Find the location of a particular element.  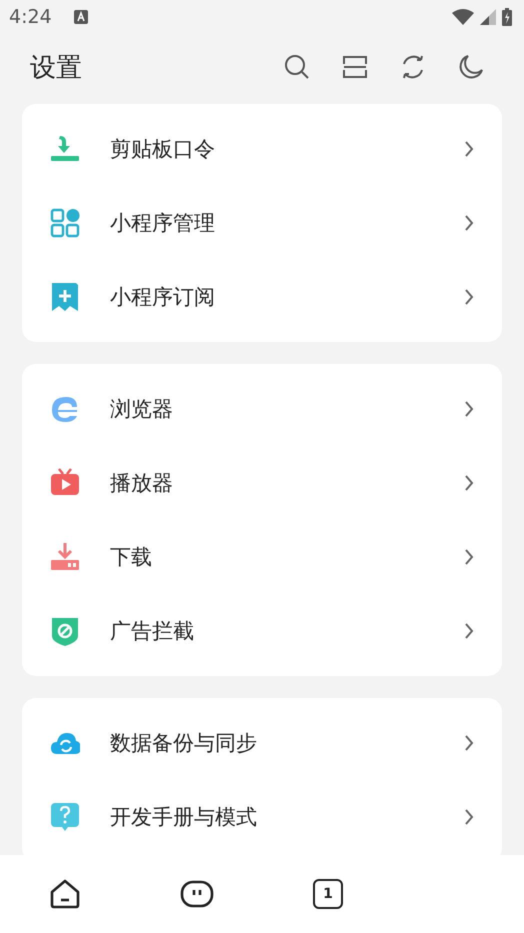

help-bubble-icon is located at coordinates (65, 817).